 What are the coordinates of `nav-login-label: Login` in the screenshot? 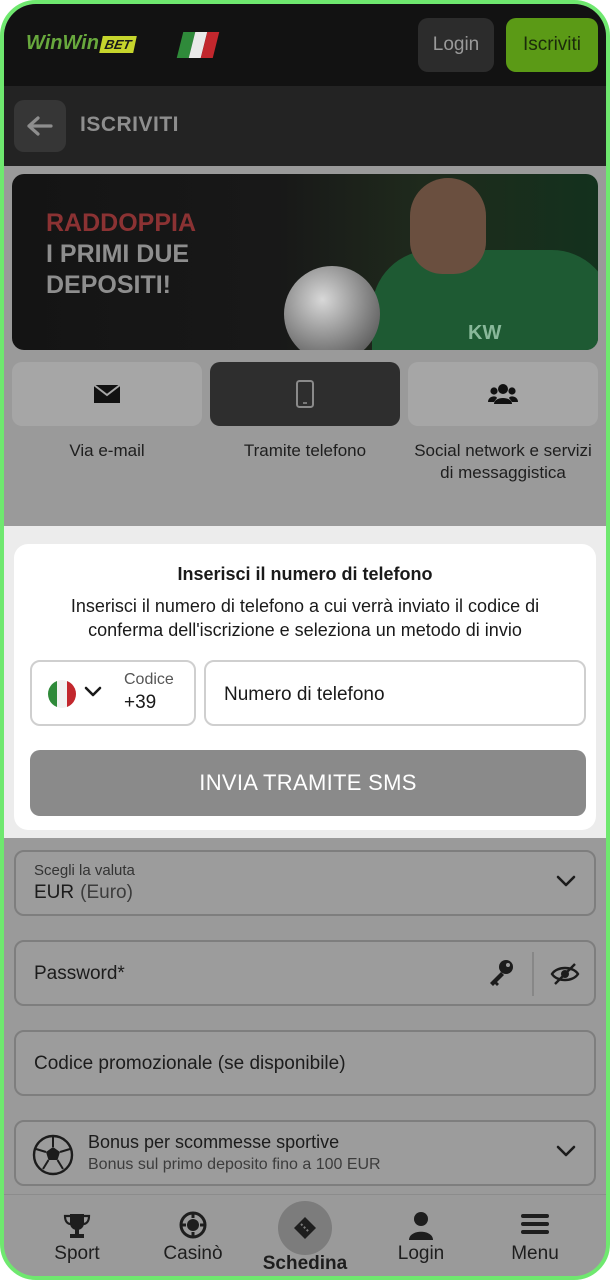 It's located at (421, 1253).